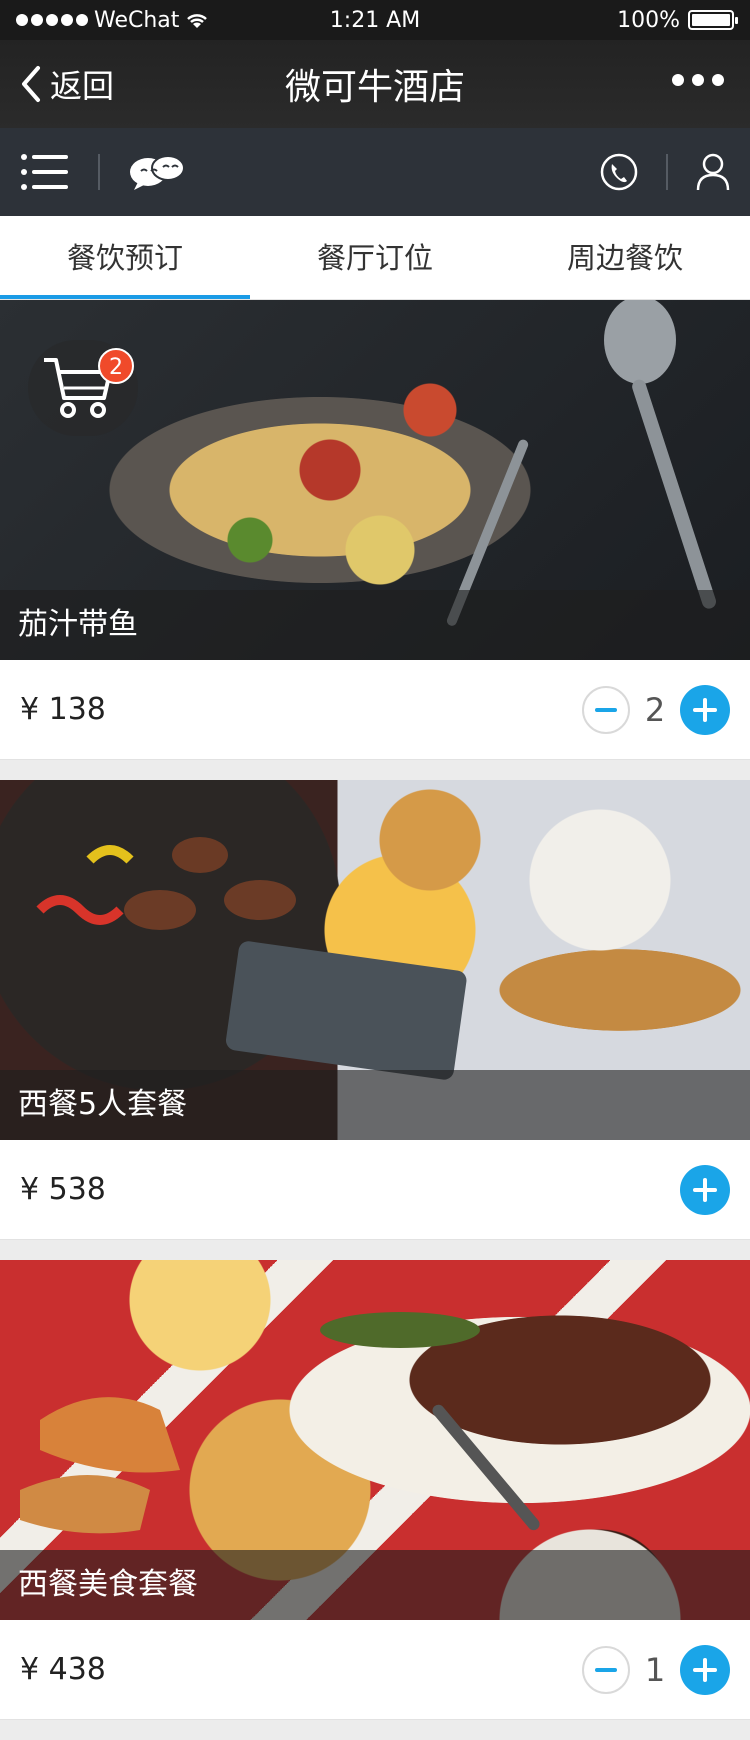  I want to click on menu-list-icon, so click(45, 172).